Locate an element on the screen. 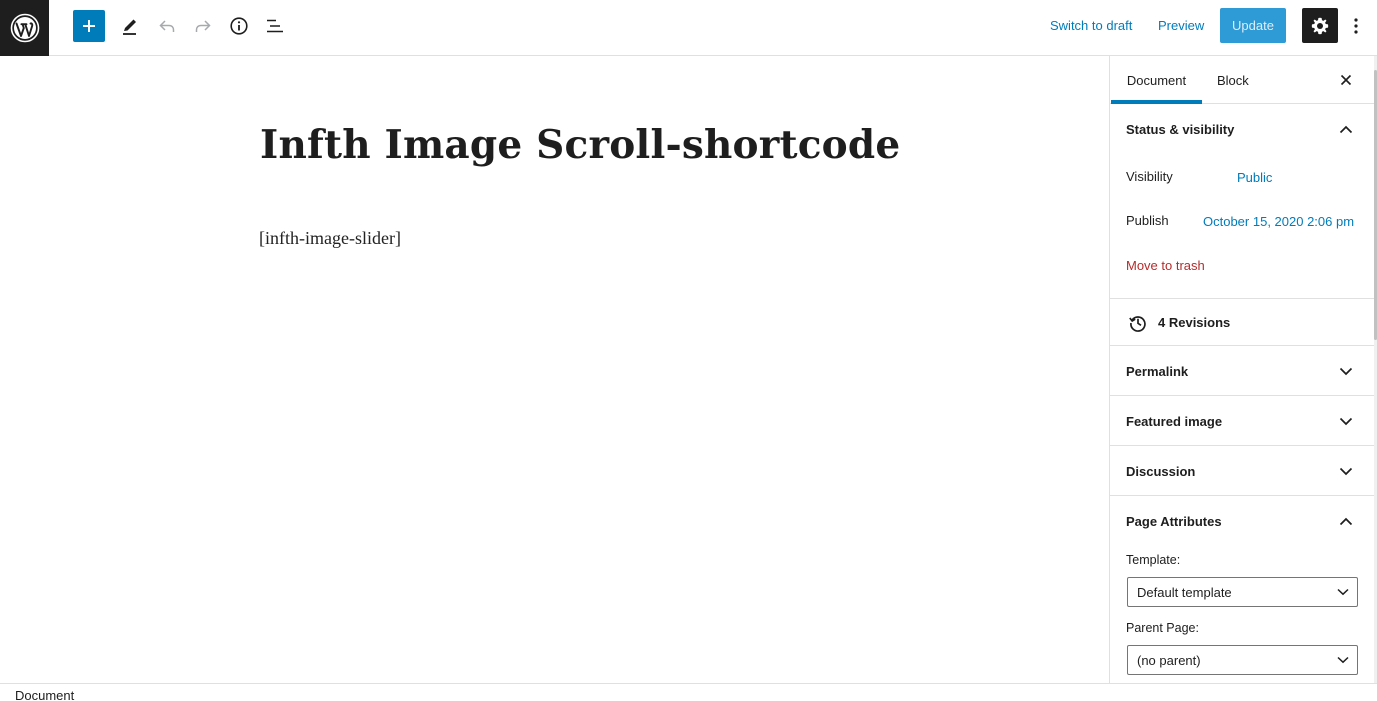  plus-icon is located at coordinates (89, 26).